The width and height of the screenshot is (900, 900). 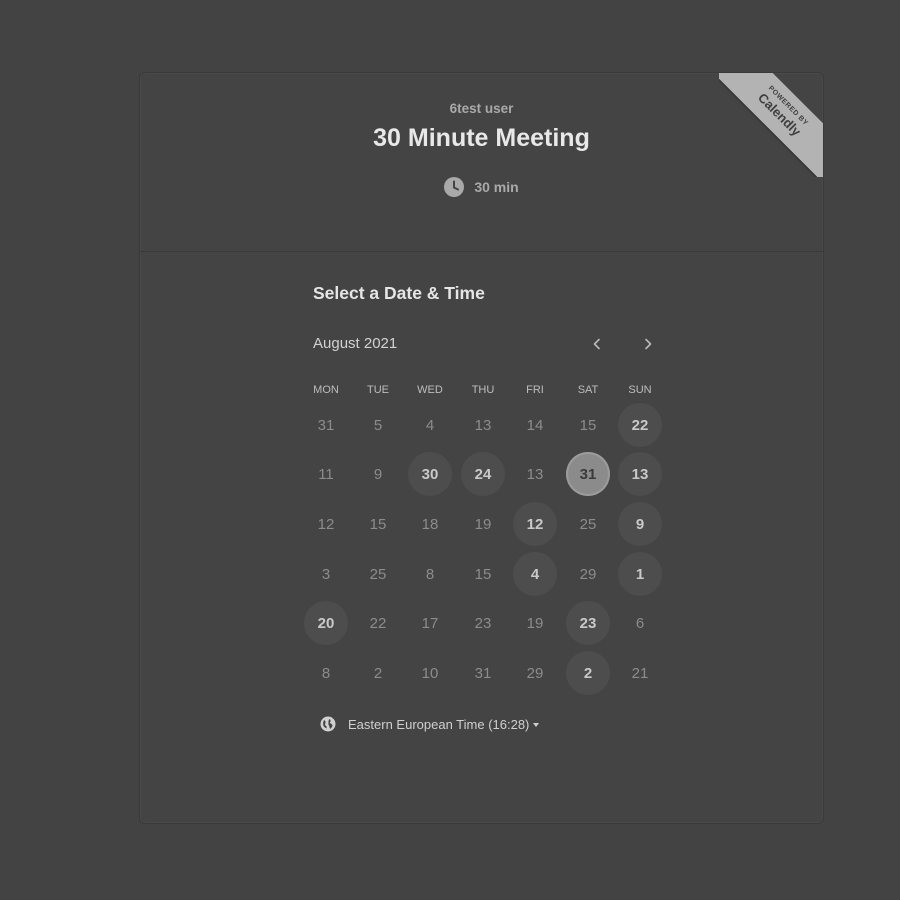 What do you see at coordinates (378, 390) in the screenshot?
I see `weekday-tue: TUE` at bounding box center [378, 390].